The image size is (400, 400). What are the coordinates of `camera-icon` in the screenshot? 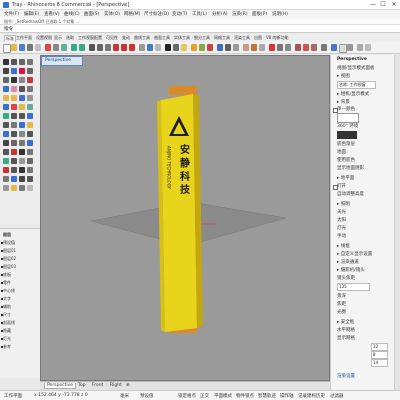 It's located at (22, 161).